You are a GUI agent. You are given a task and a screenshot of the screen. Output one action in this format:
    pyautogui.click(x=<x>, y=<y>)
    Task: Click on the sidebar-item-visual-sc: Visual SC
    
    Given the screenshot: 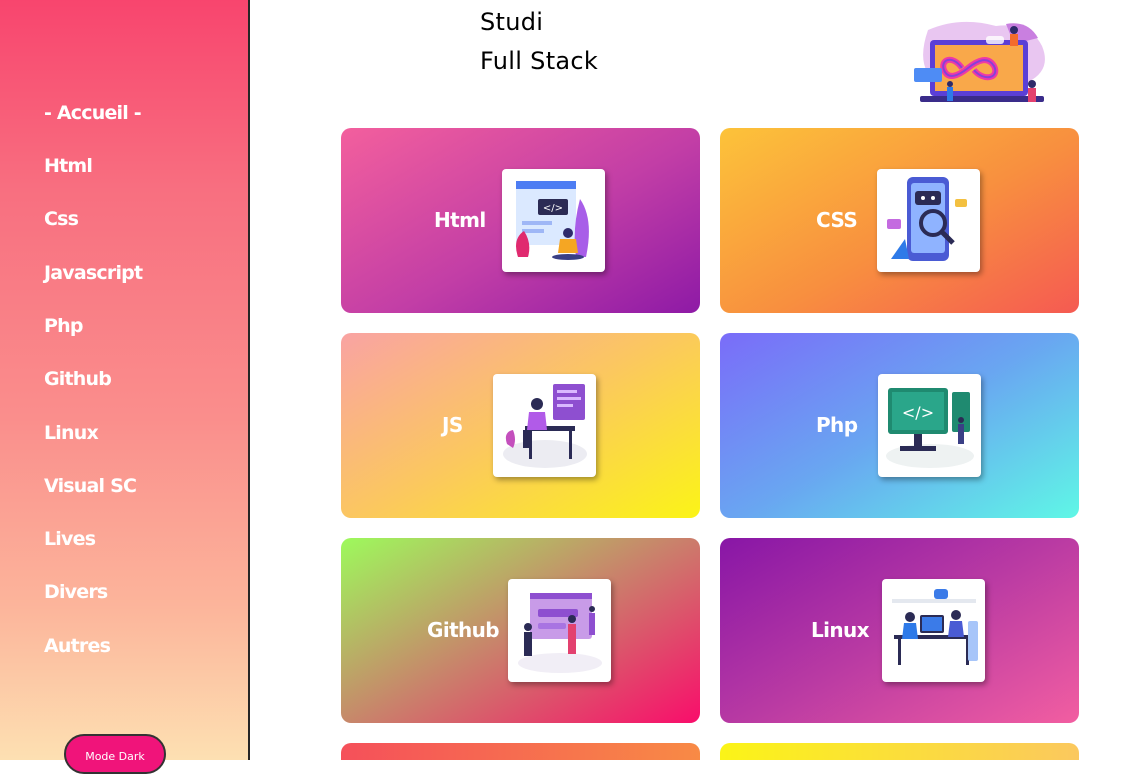 What is the action you would take?
    pyautogui.click(x=90, y=486)
    